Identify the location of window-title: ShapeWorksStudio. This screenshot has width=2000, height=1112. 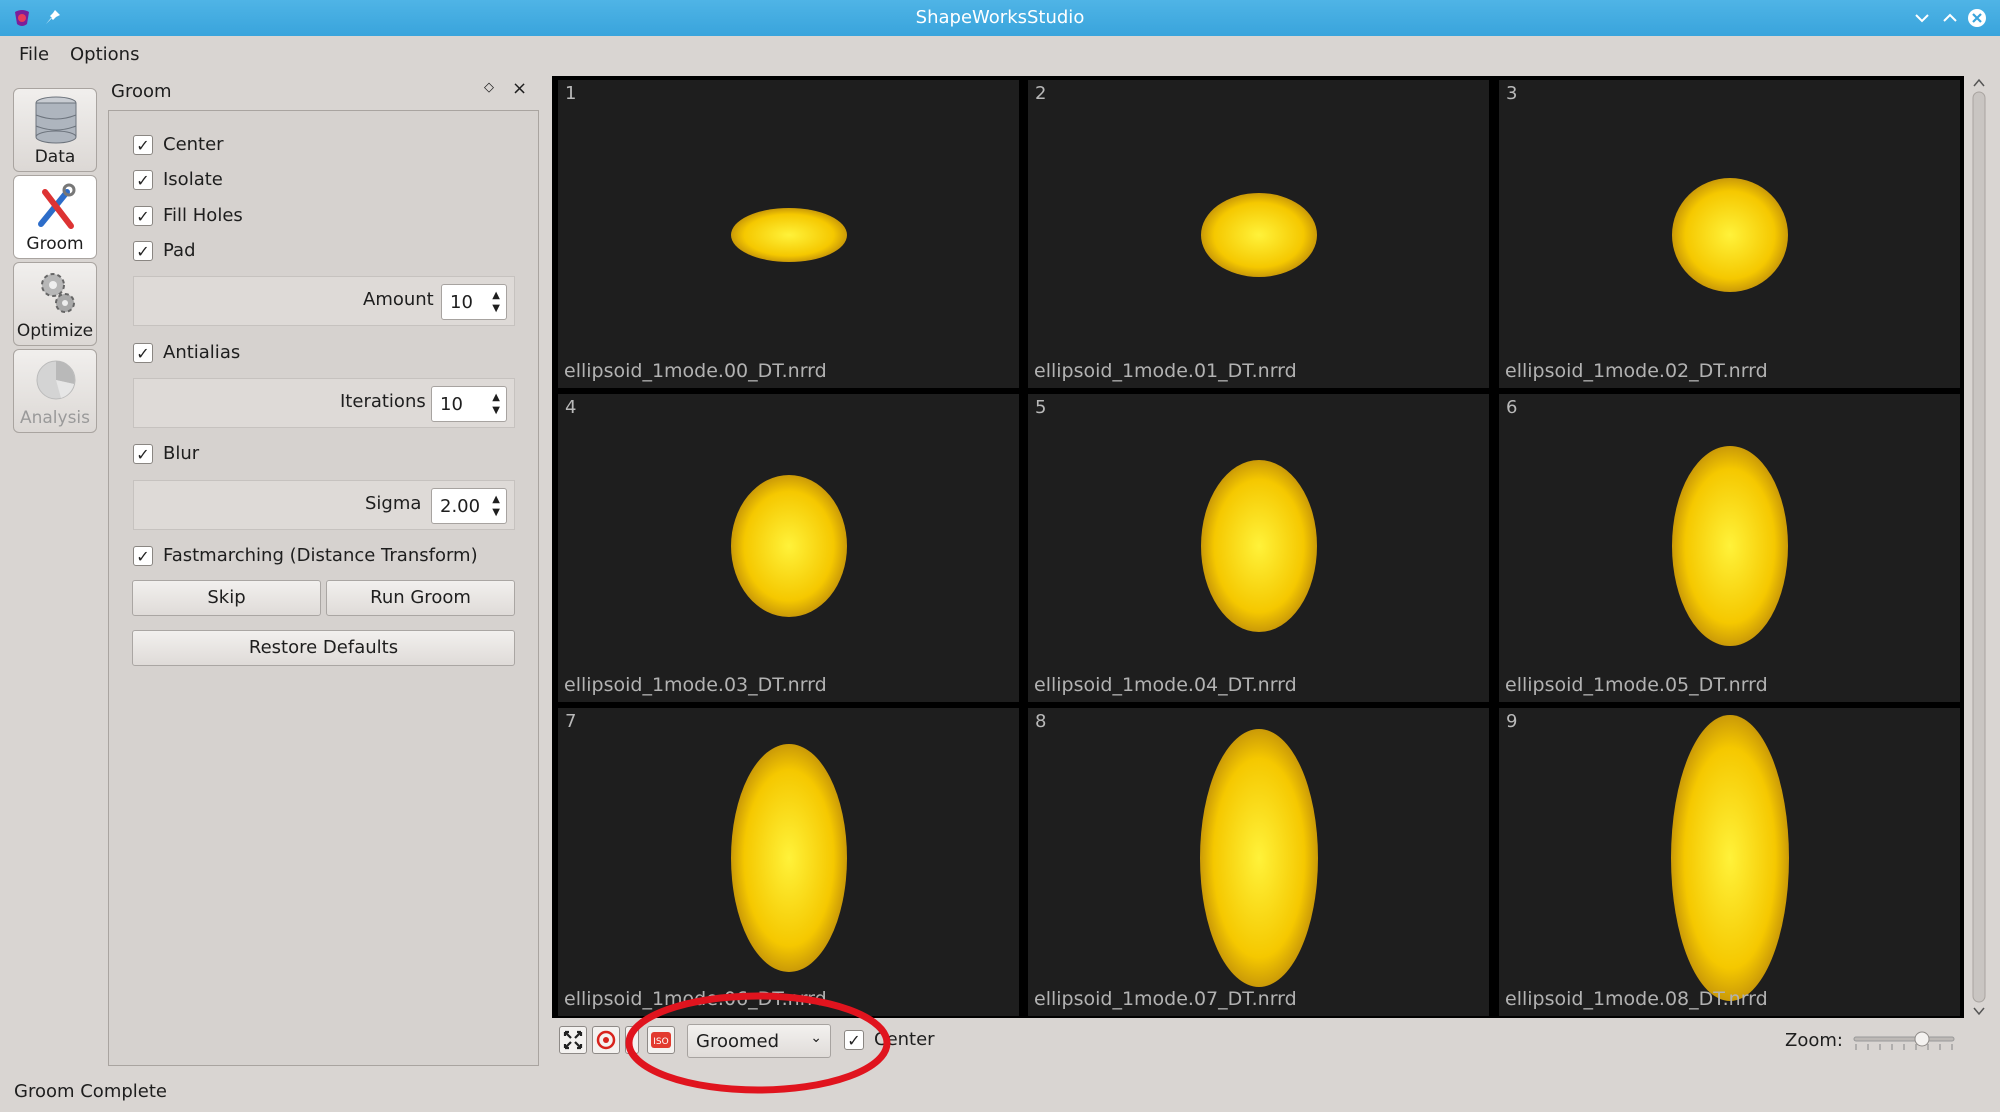
(1000, 17).